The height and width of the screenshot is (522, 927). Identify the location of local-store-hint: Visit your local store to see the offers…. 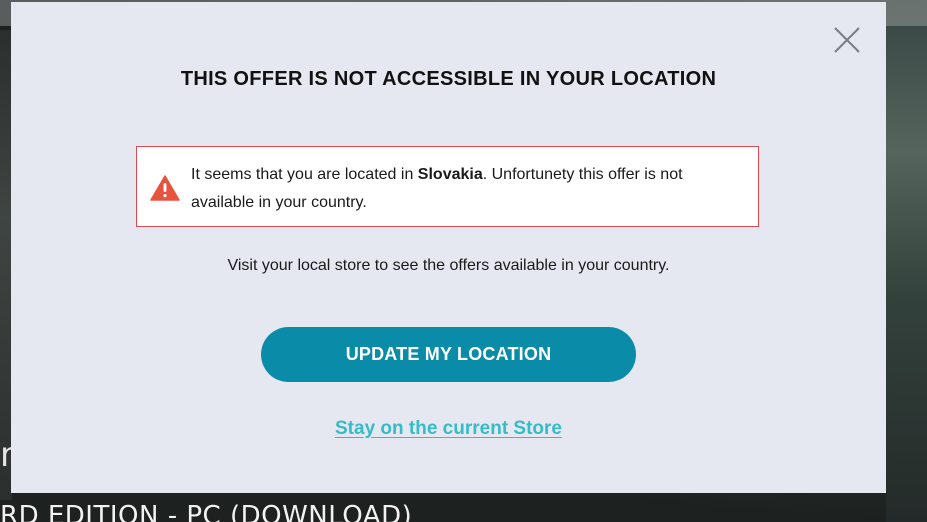
(448, 265).